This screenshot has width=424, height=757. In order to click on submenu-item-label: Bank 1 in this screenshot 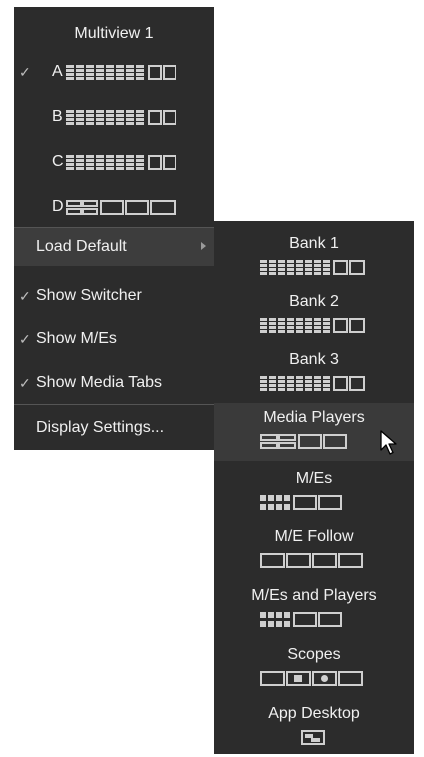, I will do `click(314, 243)`.